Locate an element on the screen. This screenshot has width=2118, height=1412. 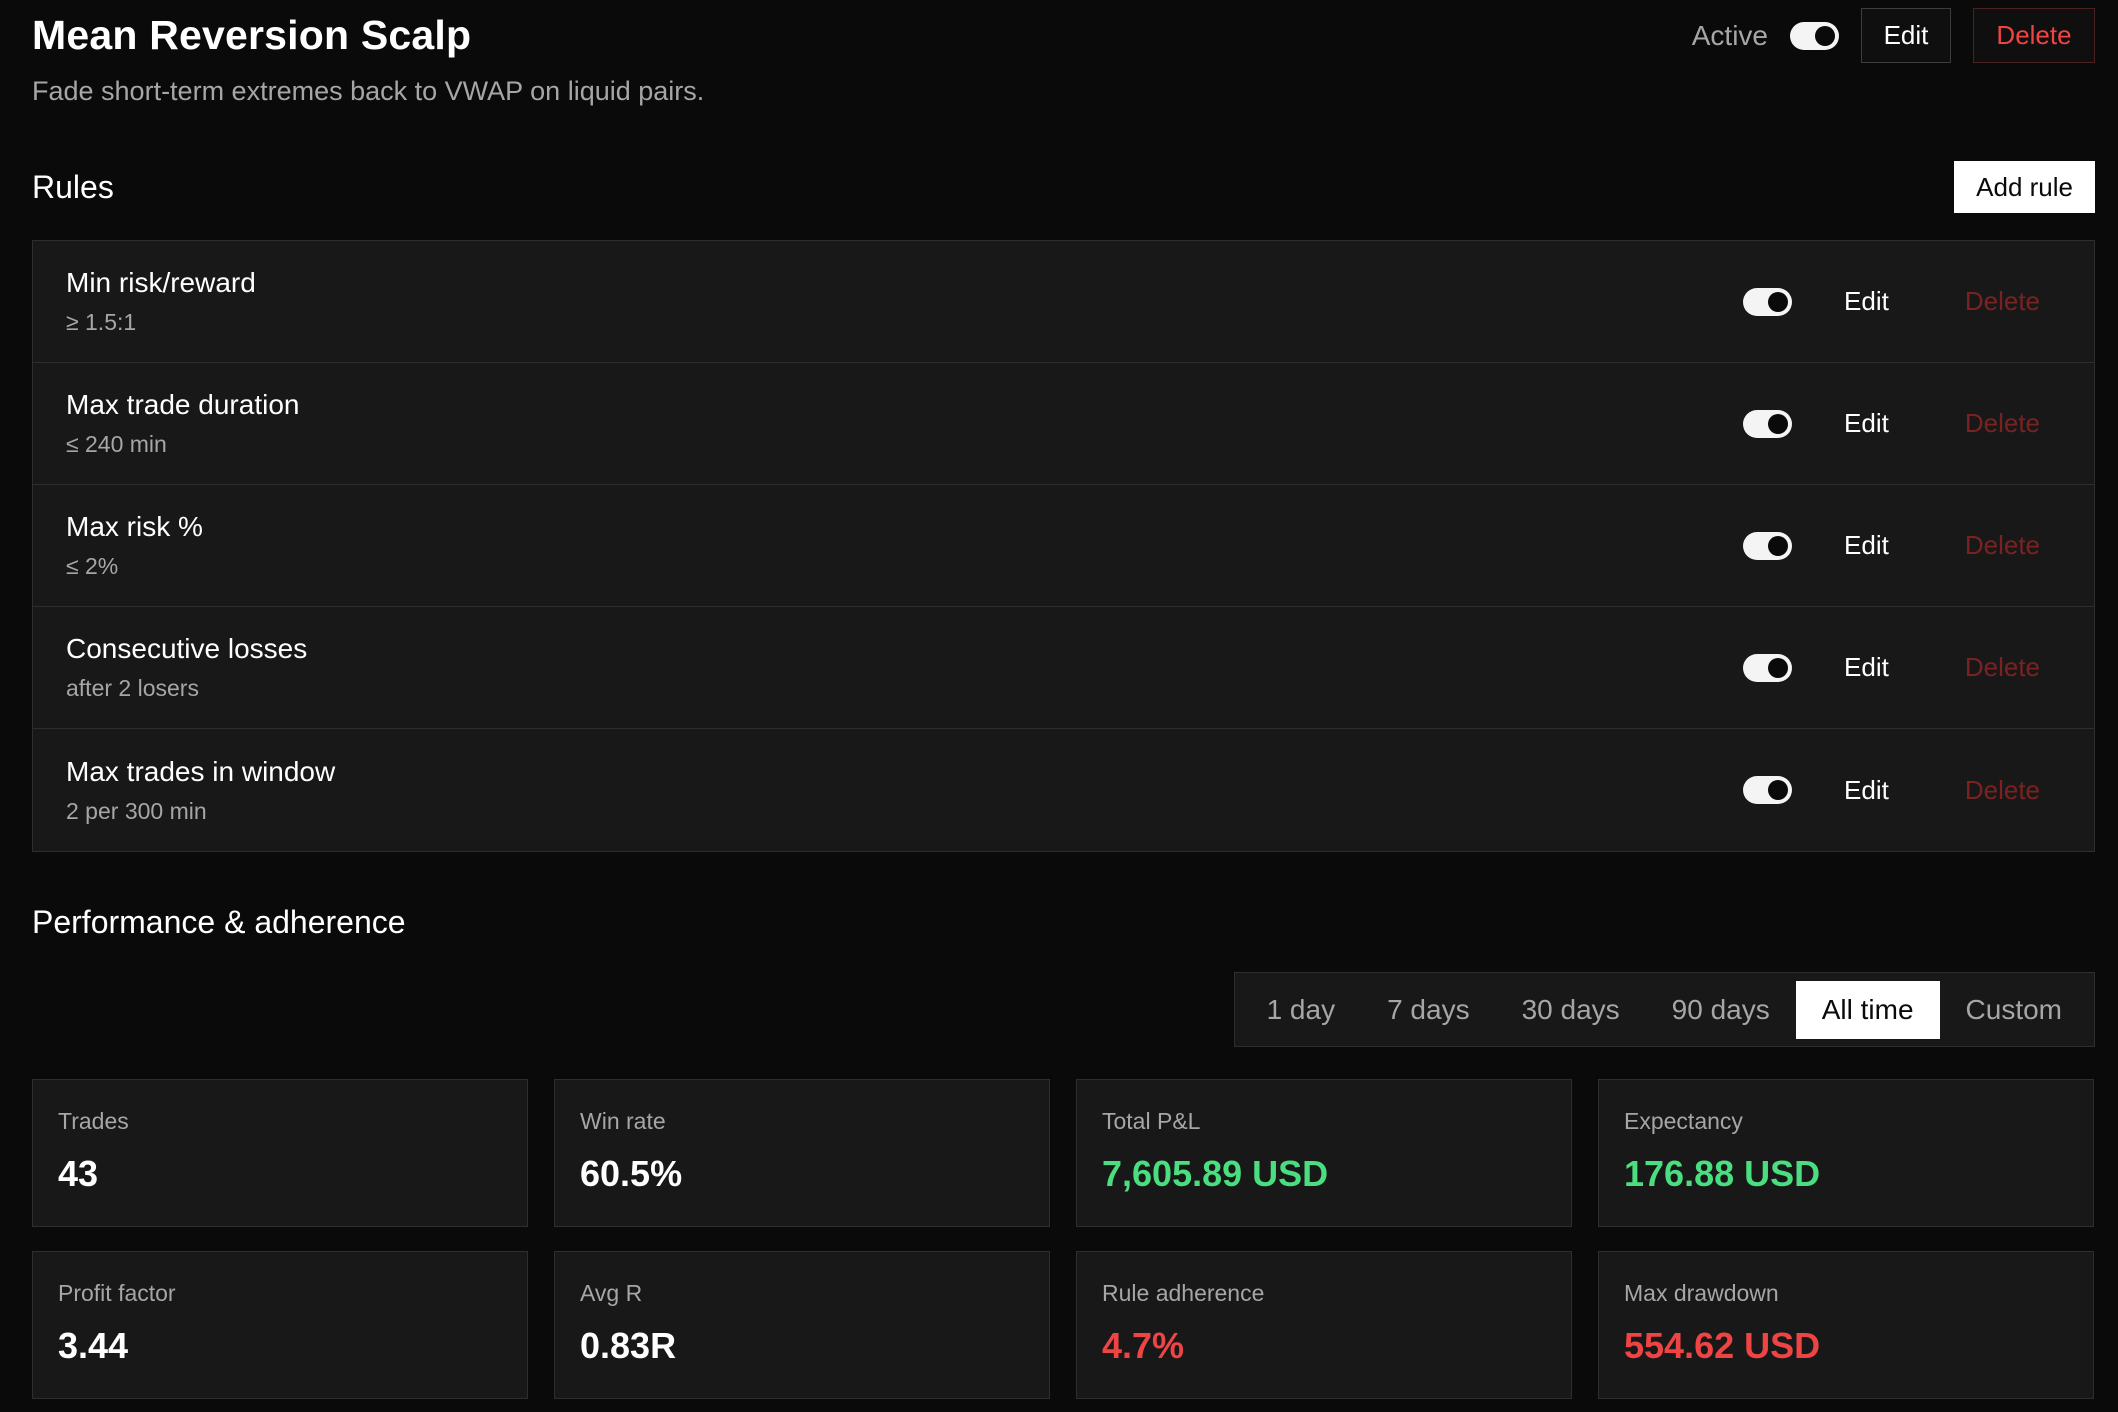
stat-label: Win rate is located at coordinates (623, 1121).